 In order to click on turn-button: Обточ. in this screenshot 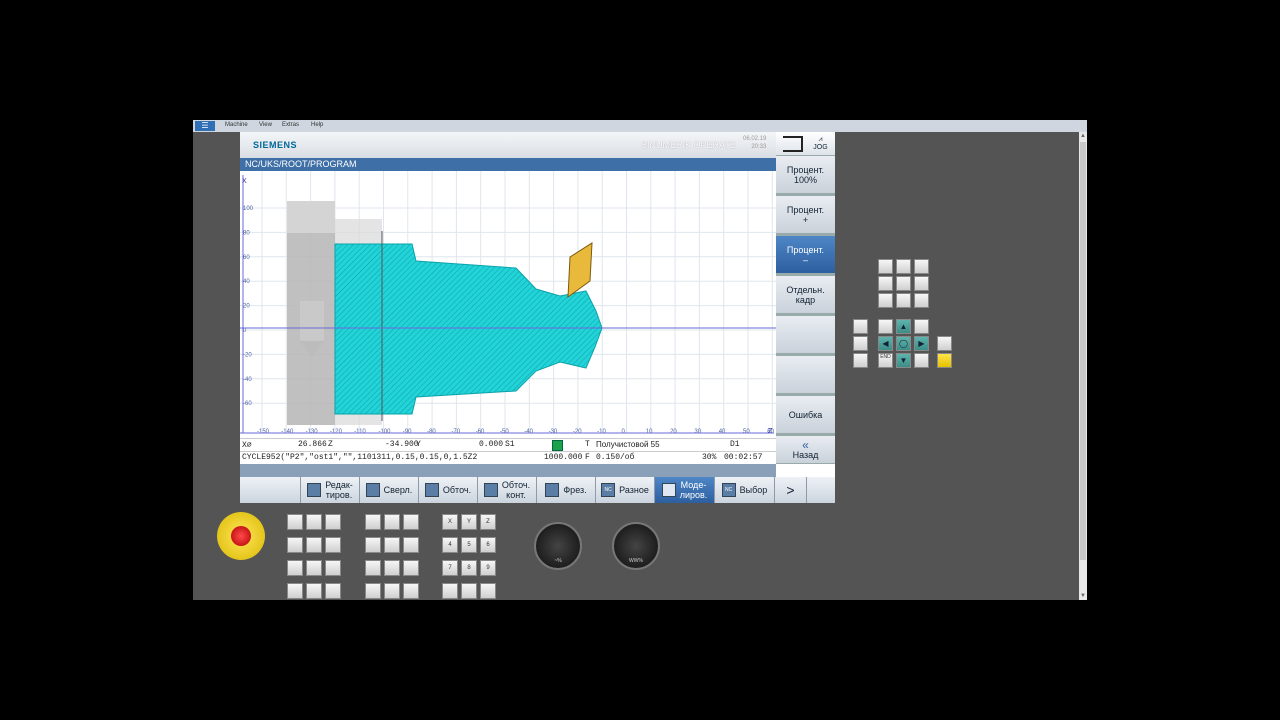, I will do `click(447, 490)`.